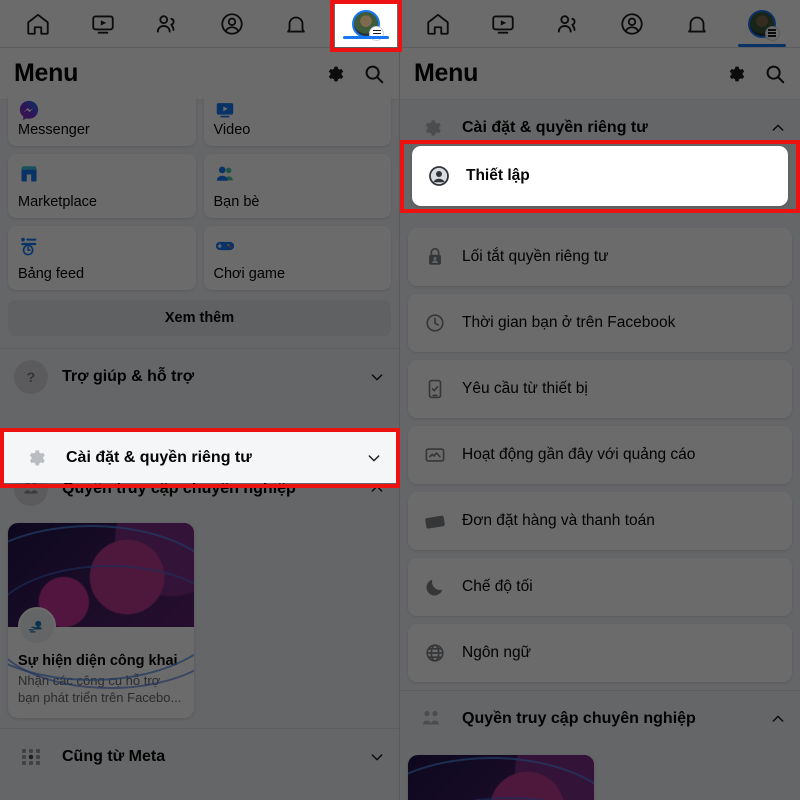 This screenshot has width=800, height=800. Describe the element at coordinates (435, 389) in the screenshot. I see `device-check-icon` at that location.